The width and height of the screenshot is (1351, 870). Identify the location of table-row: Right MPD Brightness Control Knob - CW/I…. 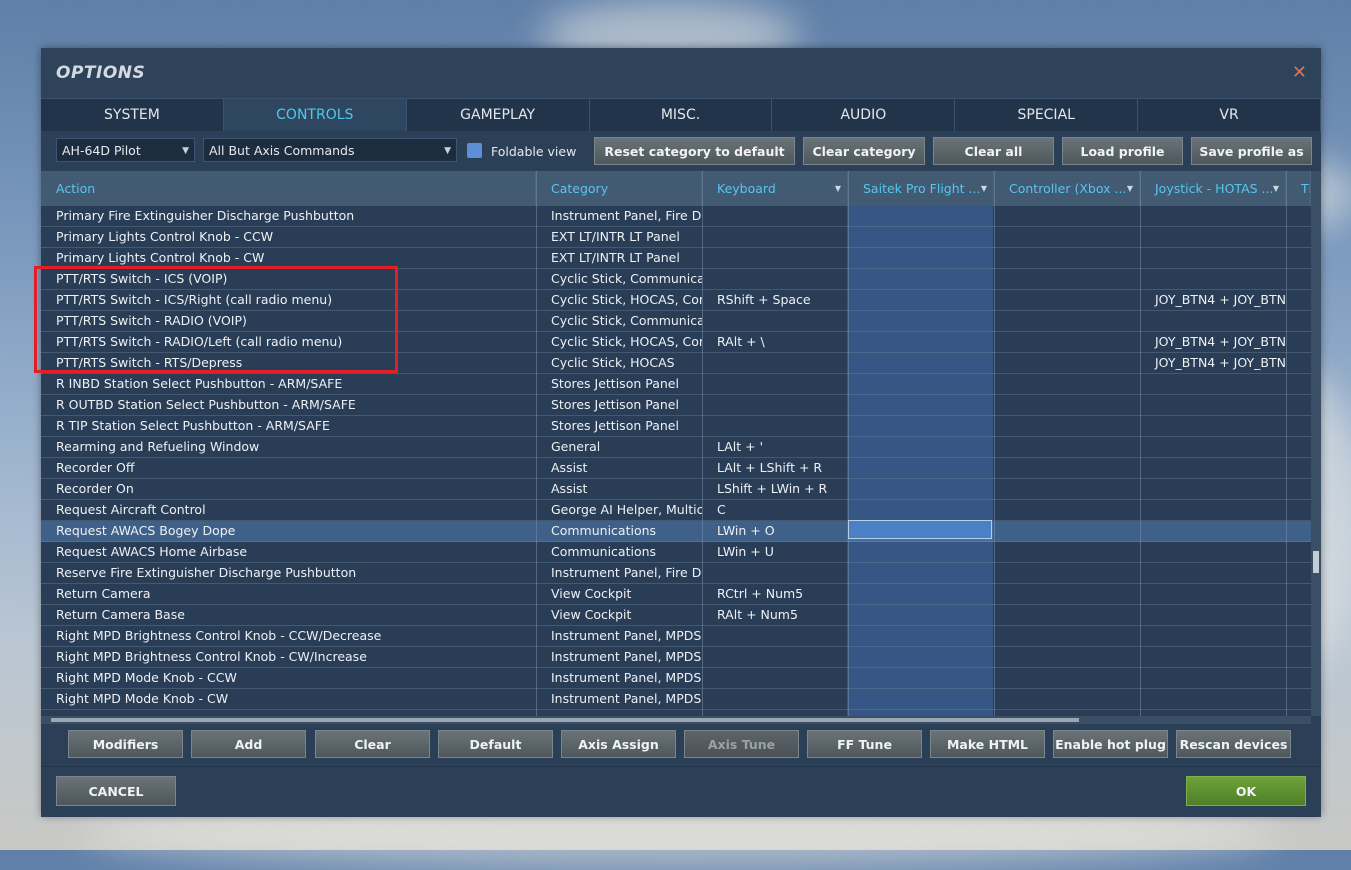
(676, 657).